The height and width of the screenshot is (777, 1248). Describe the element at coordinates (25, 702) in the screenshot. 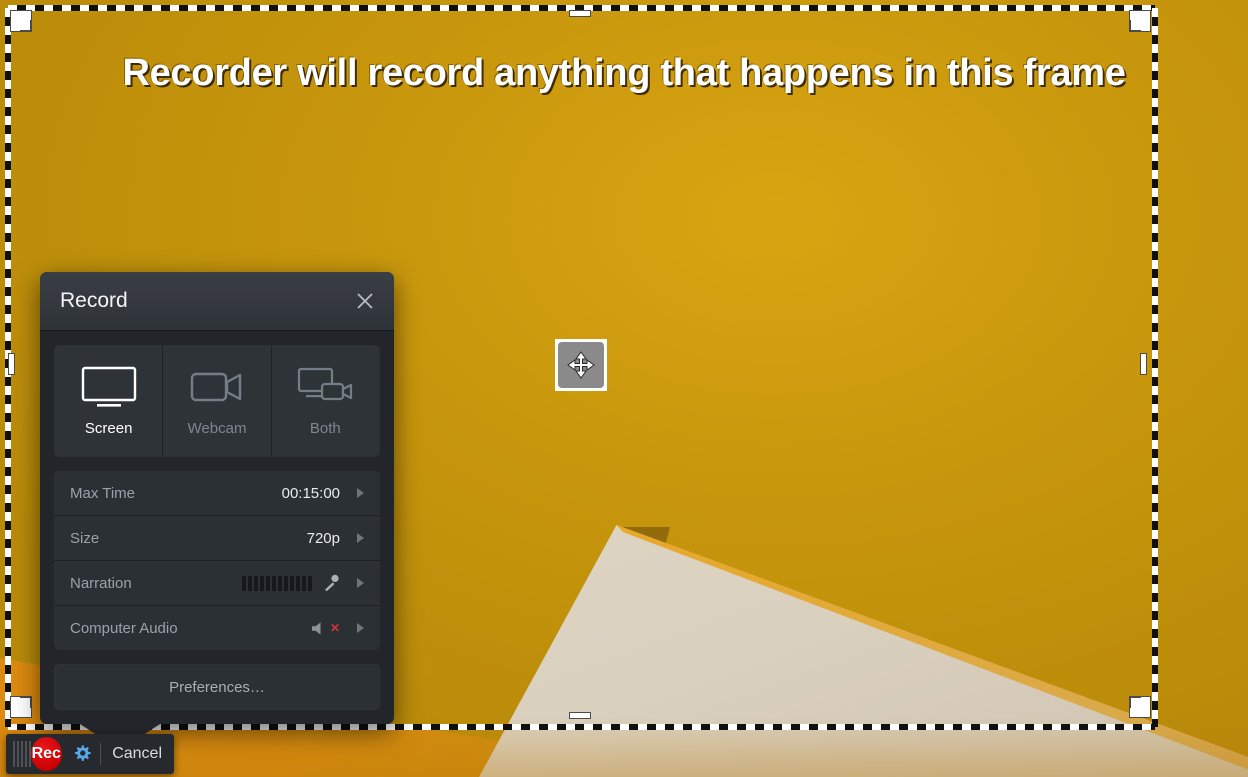

I see `resize-handle-bottom-left-notch` at that location.